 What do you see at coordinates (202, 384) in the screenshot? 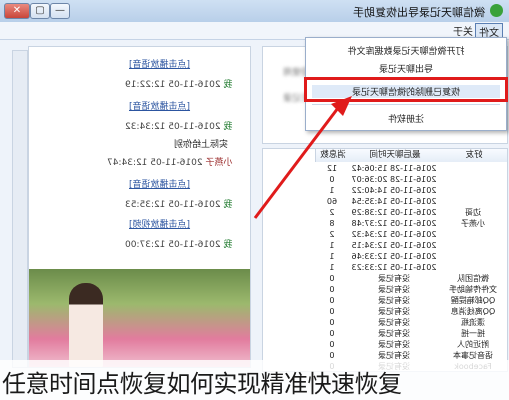
I see `caption-text: 任意时间点恢复如何实现精准快速恢复` at bounding box center [202, 384].